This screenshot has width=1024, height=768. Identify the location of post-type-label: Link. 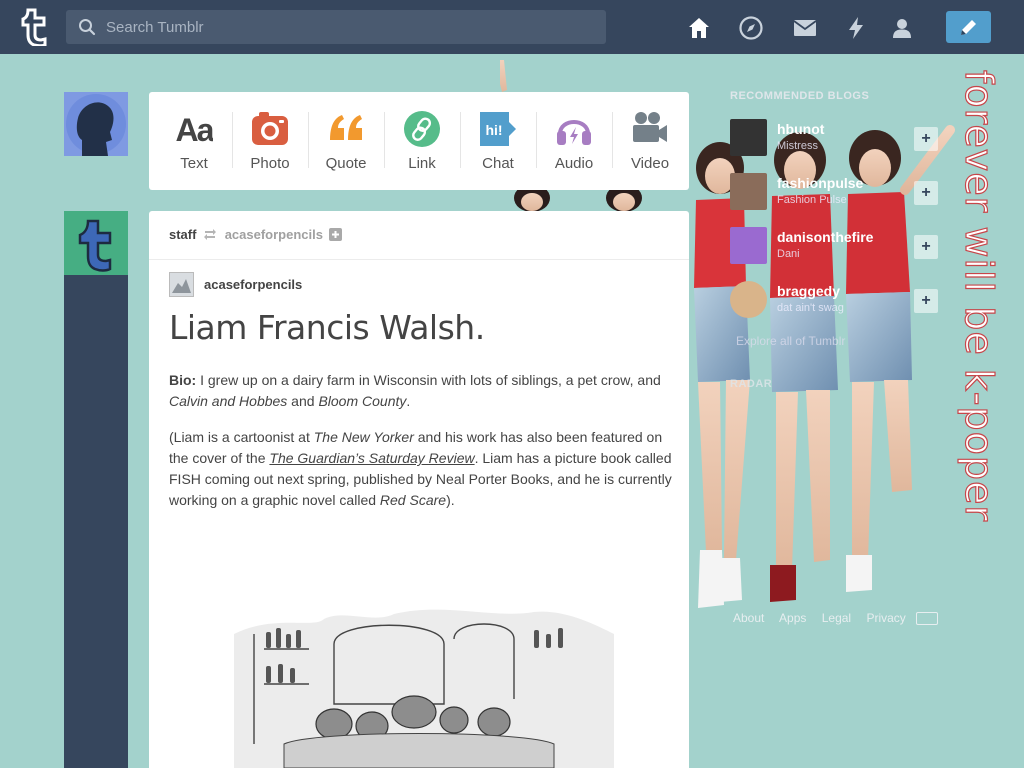
(422, 163).